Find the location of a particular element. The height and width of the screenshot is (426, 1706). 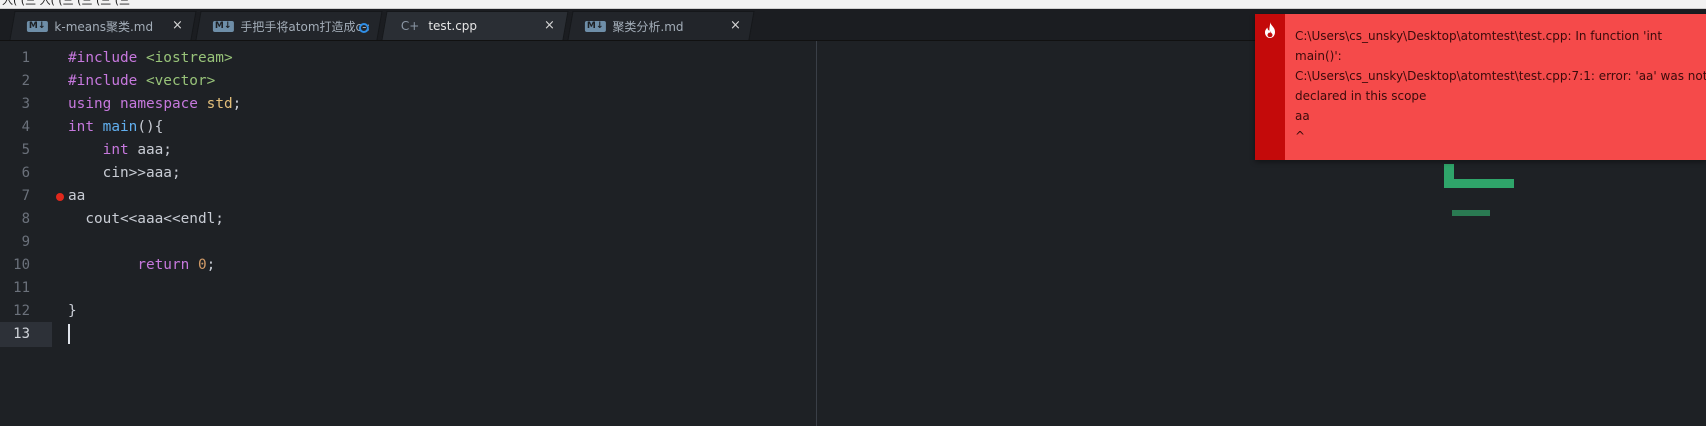

line-number: 7 is located at coordinates (15, 196).